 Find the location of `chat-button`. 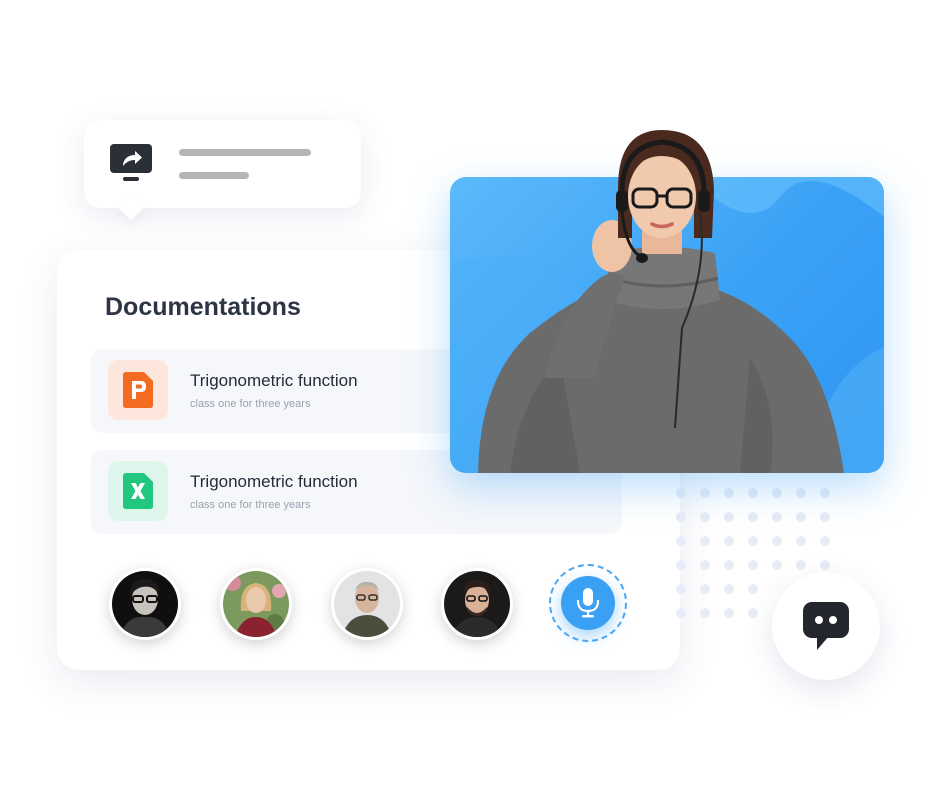

chat-button is located at coordinates (826, 626).